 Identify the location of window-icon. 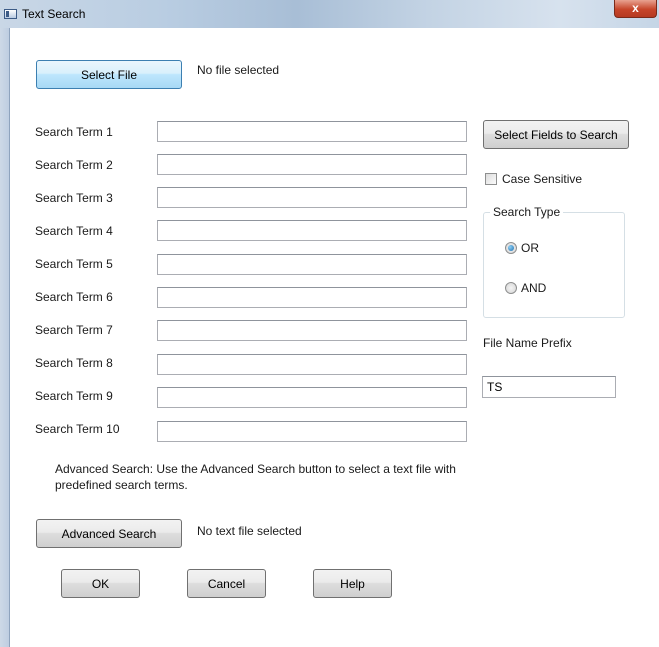
(10, 14).